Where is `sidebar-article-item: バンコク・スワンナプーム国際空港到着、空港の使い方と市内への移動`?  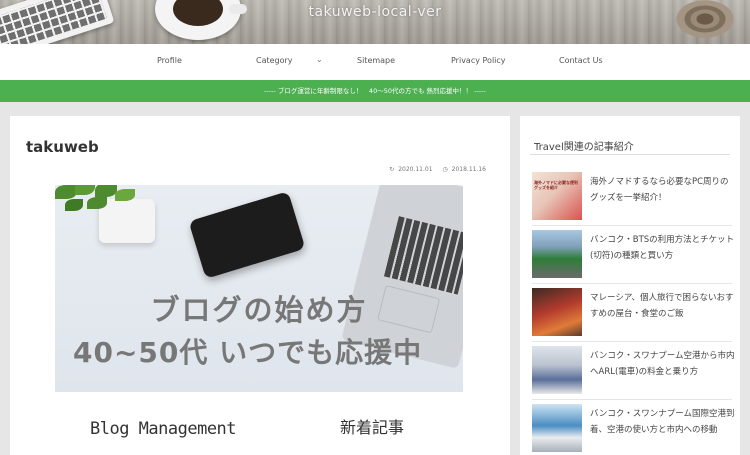
sidebar-article-item: バンコク・スワンナプーム国際空港到着、空港の使い方と市内への移動 is located at coordinates (635, 429).